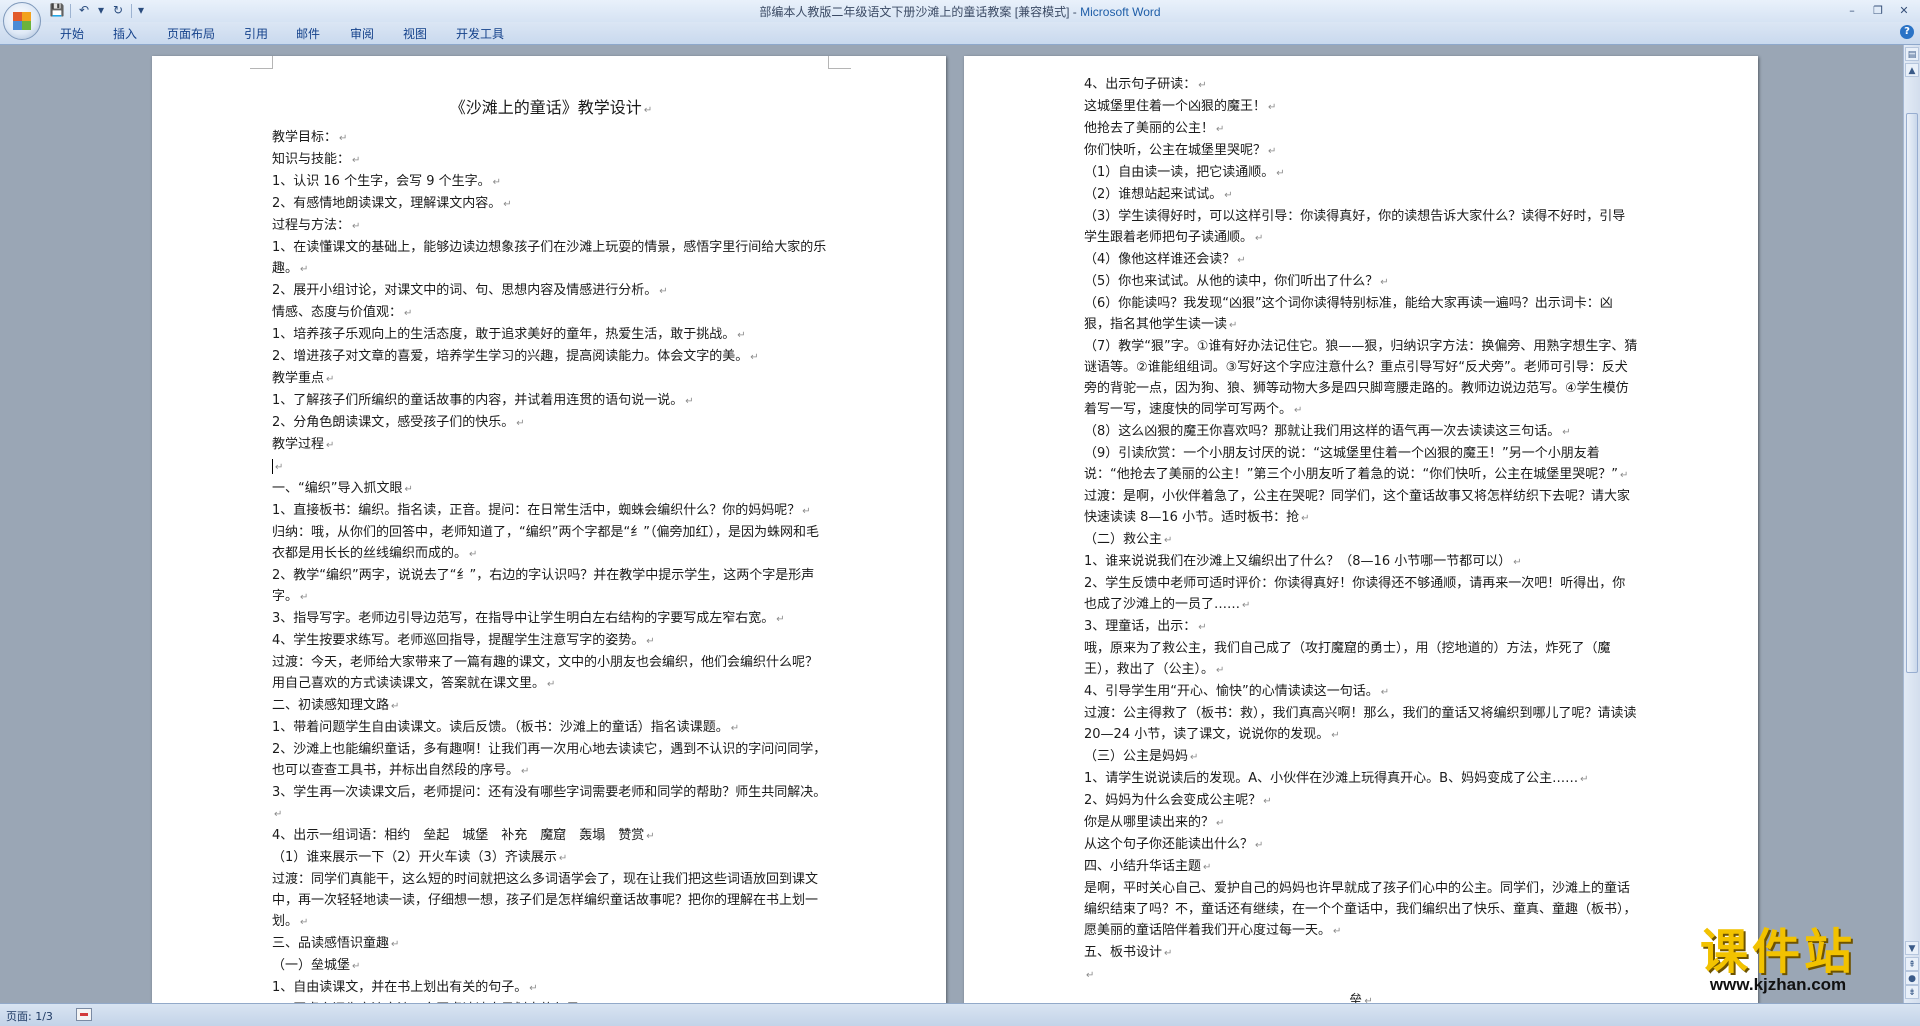  I want to click on tab-home: 开始, so click(72, 33).